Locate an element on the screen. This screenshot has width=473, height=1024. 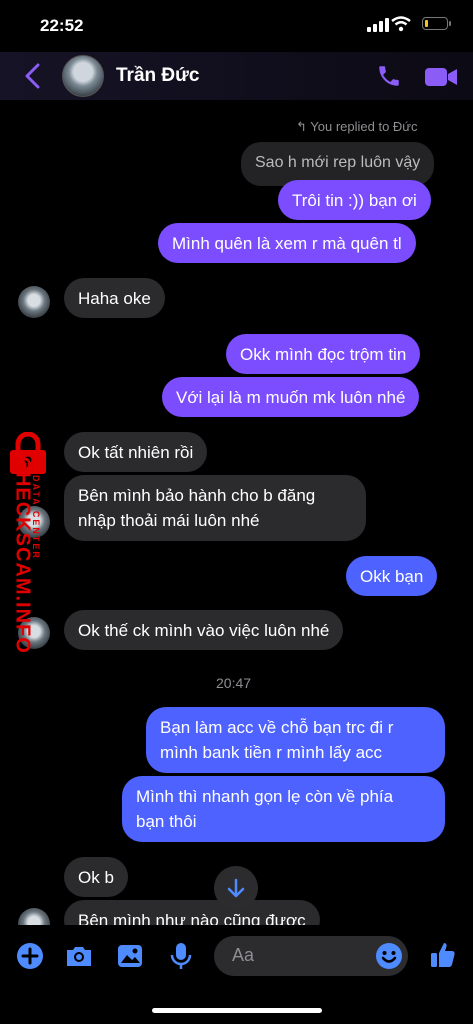
wifi-icon is located at coordinates (401, 24).